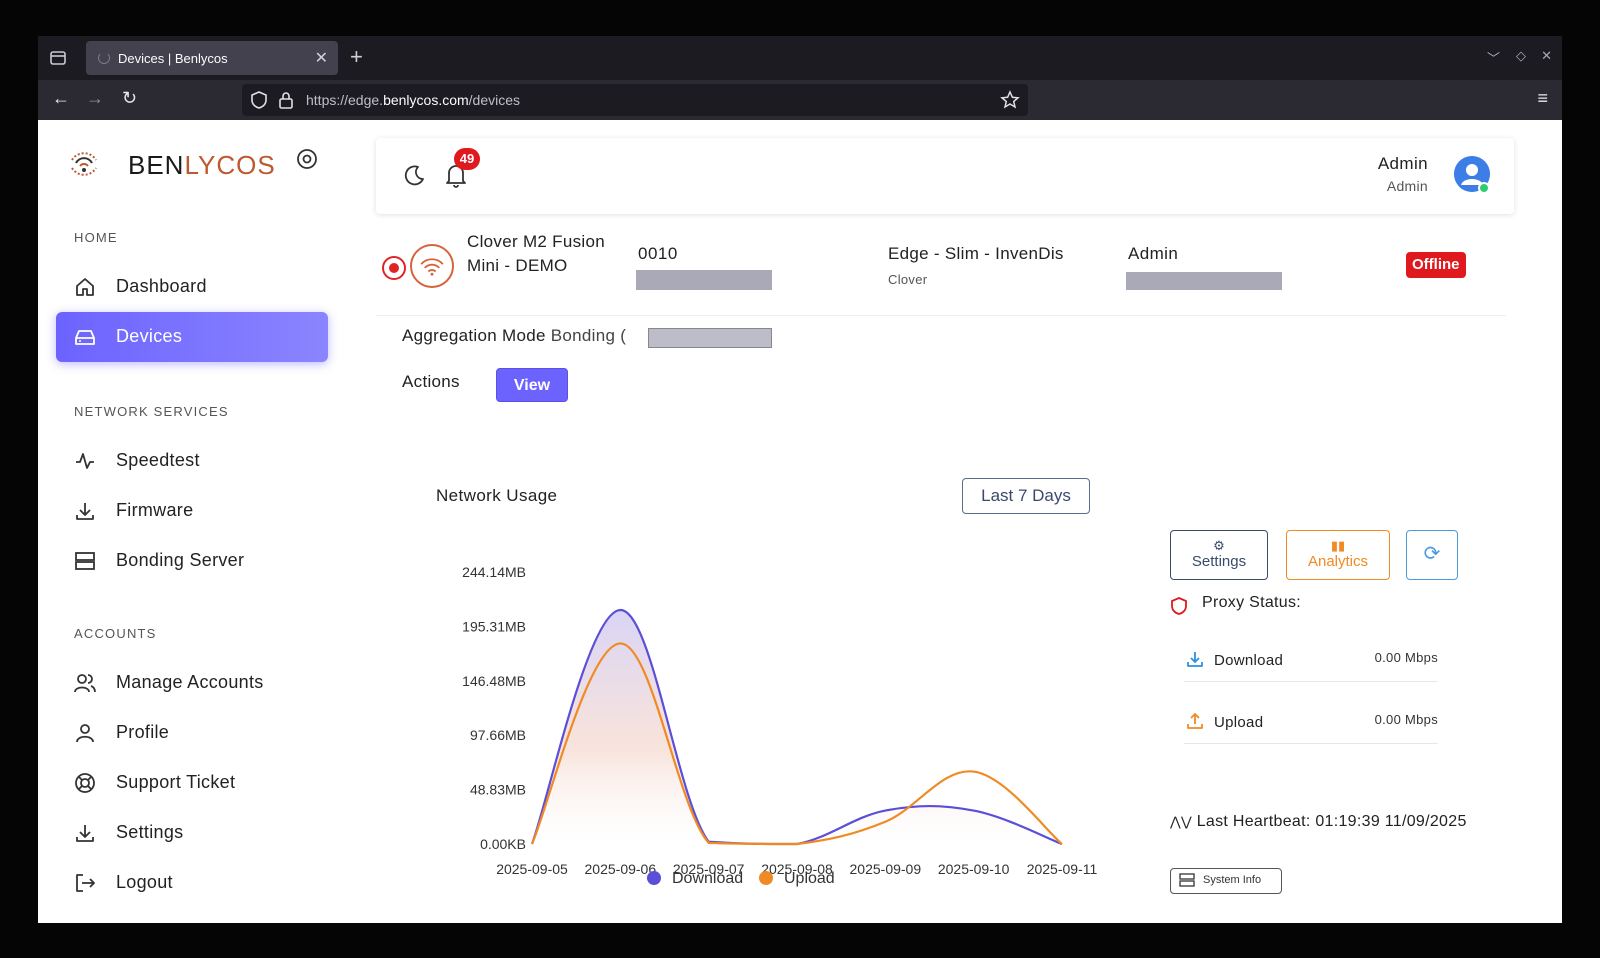  What do you see at coordinates (1249, 660) in the screenshot?
I see `download-label: Download` at bounding box center [1249, 660].